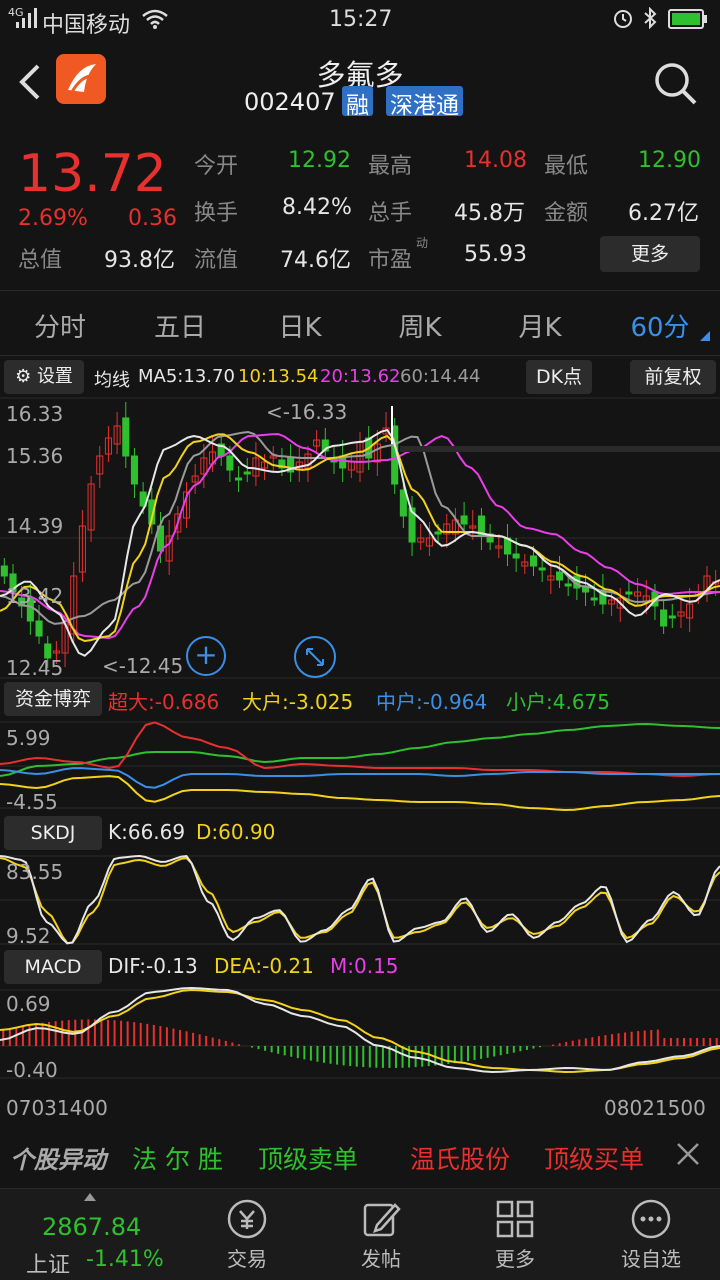 The height and width of the screenshot is (1280, 720). Describe the element at coordinates (264, 966) in the screenshot. I see `macd-dea-value: DEA:-0.21` at that location.